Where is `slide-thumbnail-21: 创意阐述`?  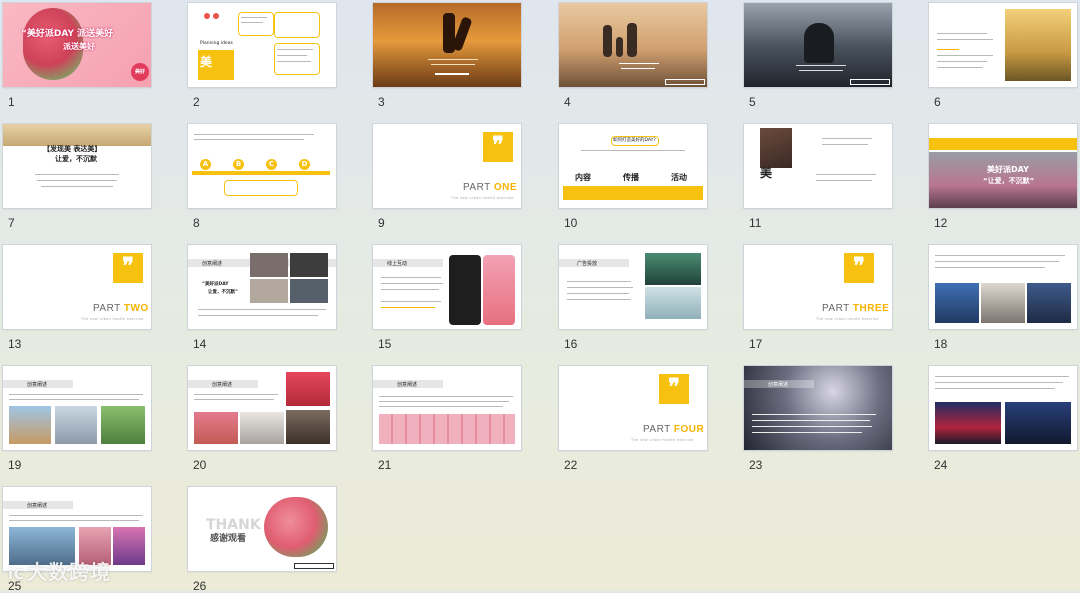
slide-thumbnail-21: 创意阐述 is located at coordinates (447, 408).